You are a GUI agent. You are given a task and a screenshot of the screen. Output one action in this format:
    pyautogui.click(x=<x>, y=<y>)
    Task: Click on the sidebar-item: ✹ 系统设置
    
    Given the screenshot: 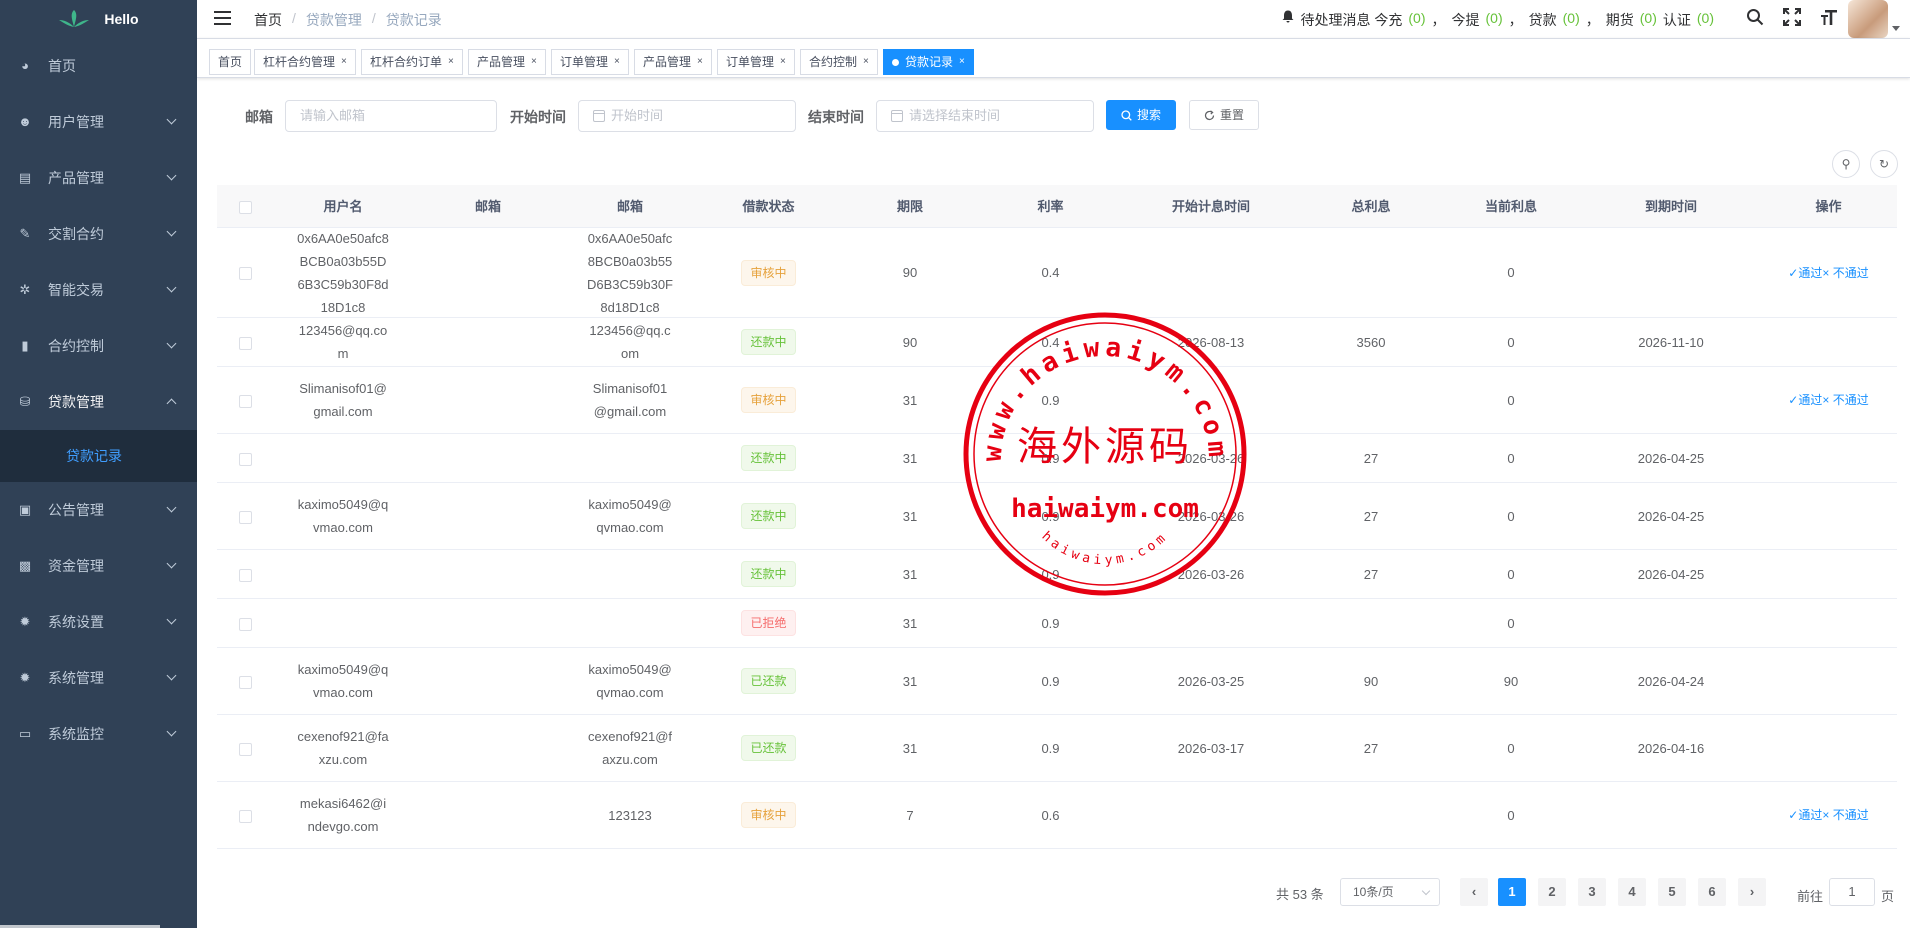 What is the action you would take?
    pyautogui.click(x=98, y=622)
    